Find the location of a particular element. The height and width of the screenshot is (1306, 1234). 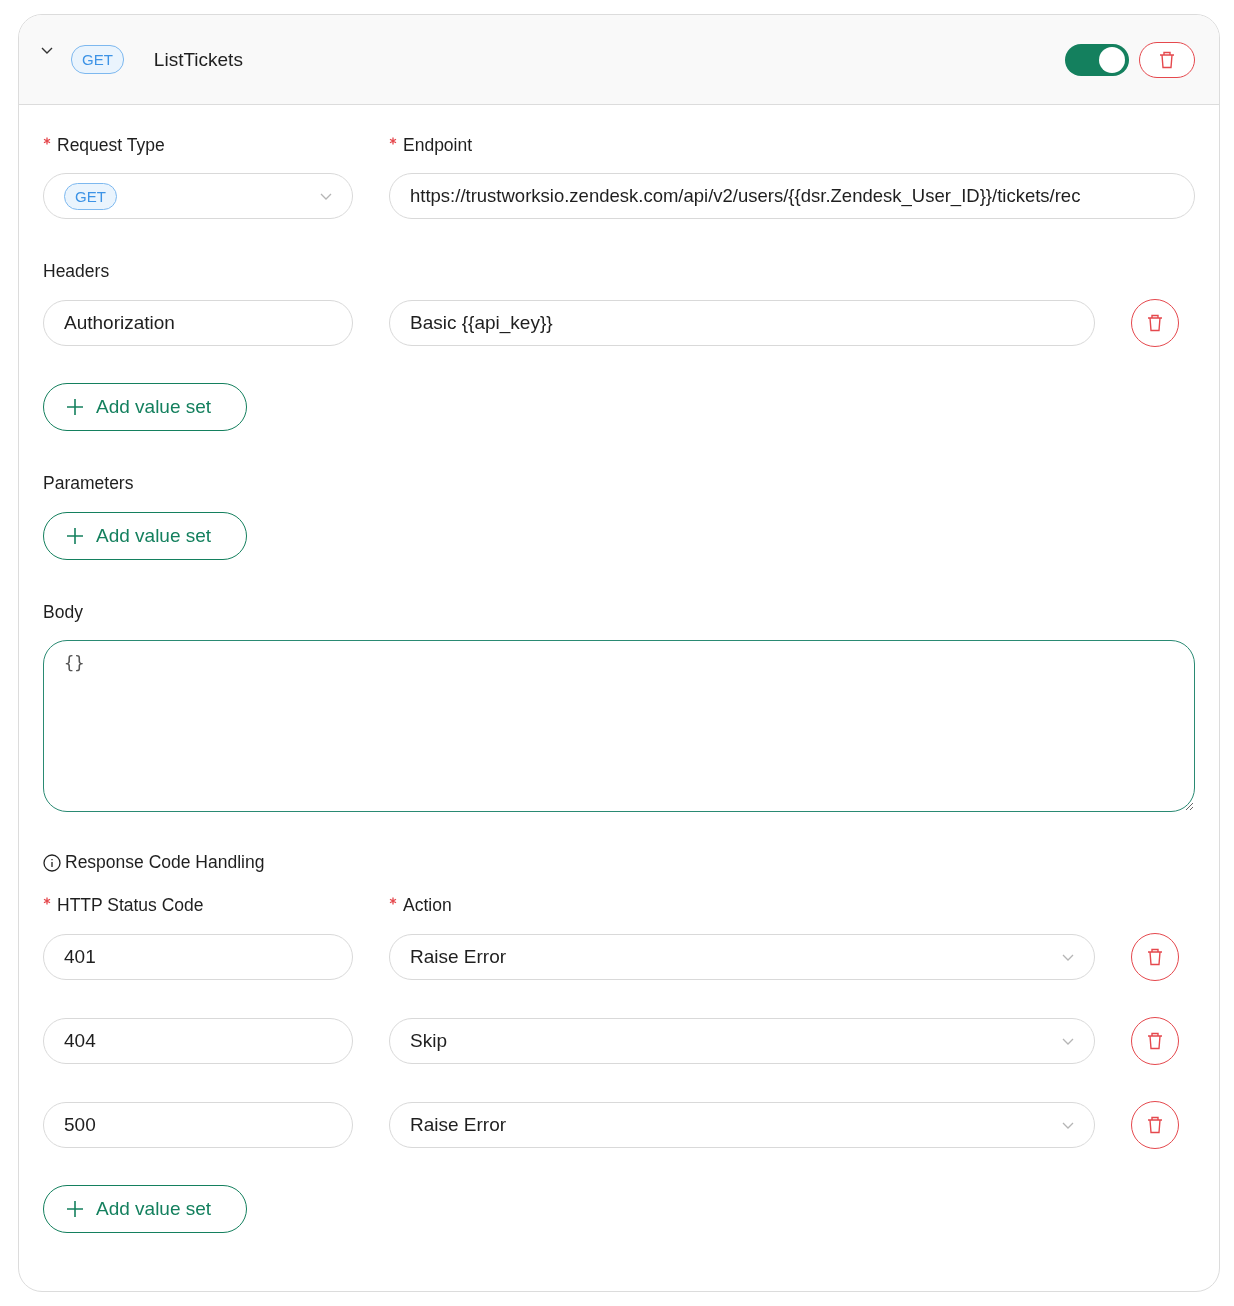

info-icon is located at coordinates (52, 862).